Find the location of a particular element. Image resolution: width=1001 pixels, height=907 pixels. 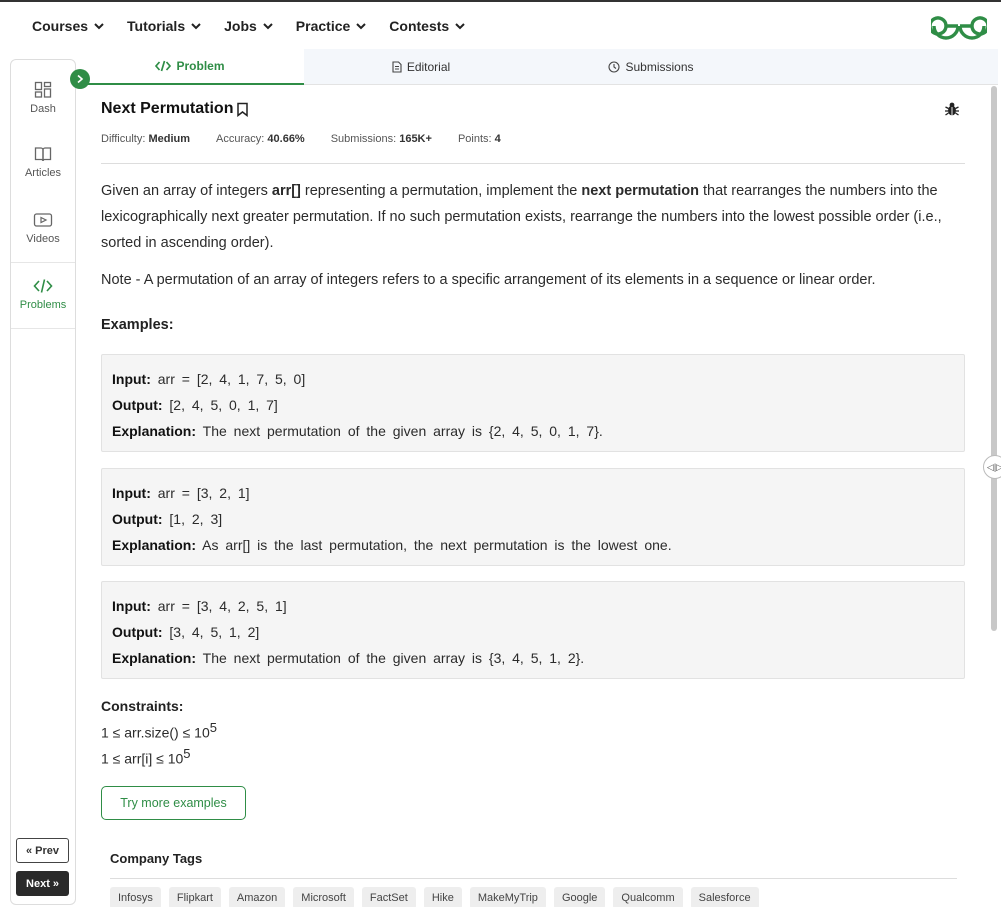

nav-label: Courses is located at coordinates (60, 26).